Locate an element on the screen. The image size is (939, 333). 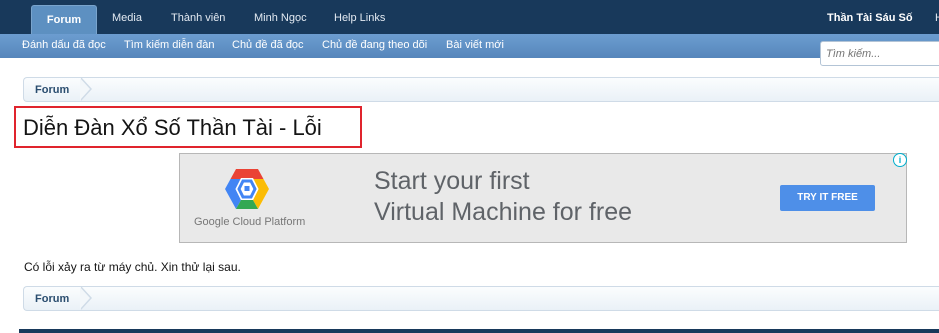
tab-minh-ngoc: Minh Ngọc is located at coordinates (280, 17).